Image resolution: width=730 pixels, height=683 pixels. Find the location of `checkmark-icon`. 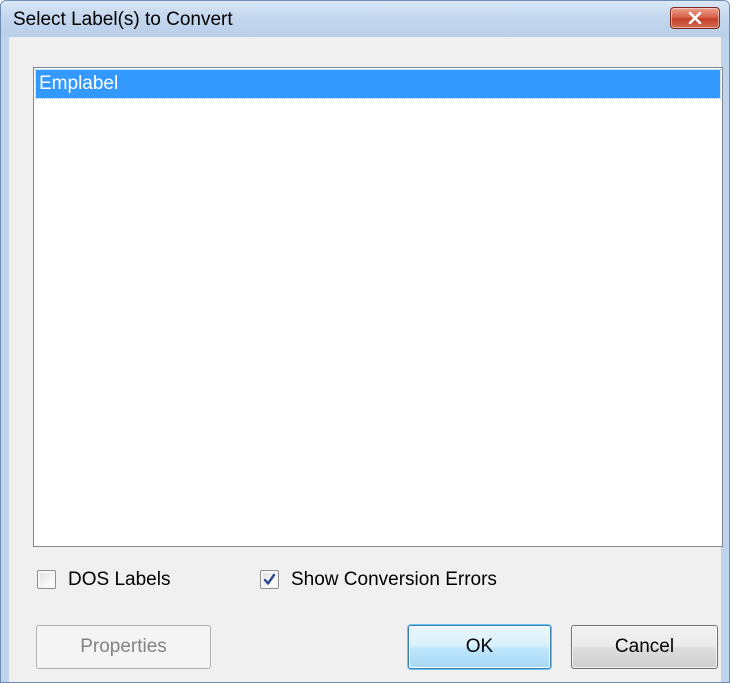

checkmark-icon is located at coordinates (269, 579).